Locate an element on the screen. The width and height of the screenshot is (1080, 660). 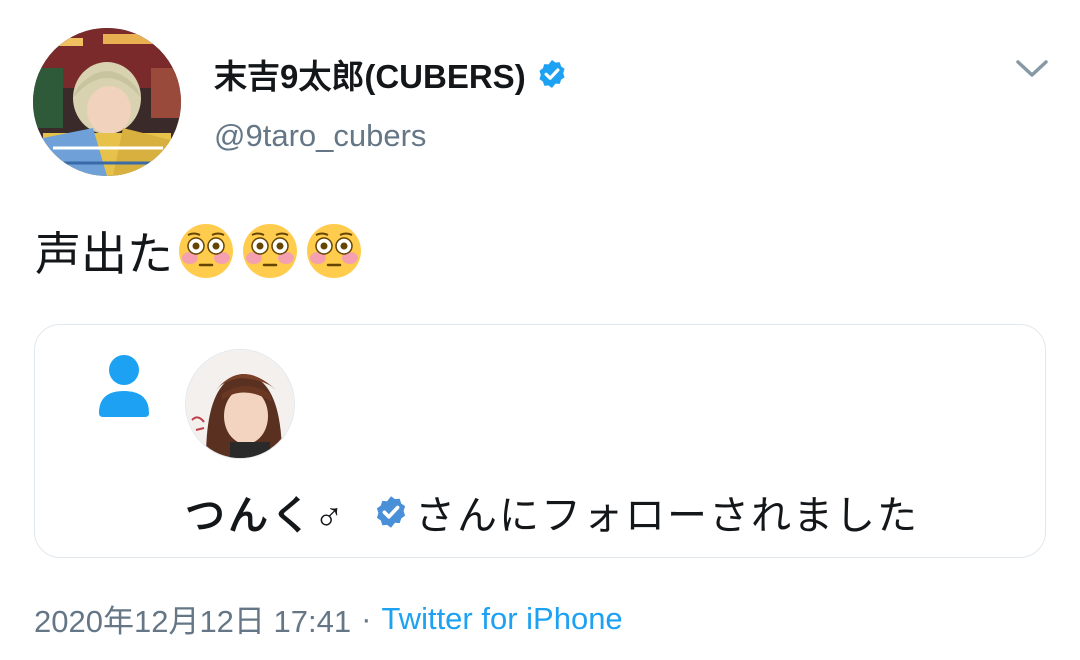
person-icon is located at coordinates (124, 388).